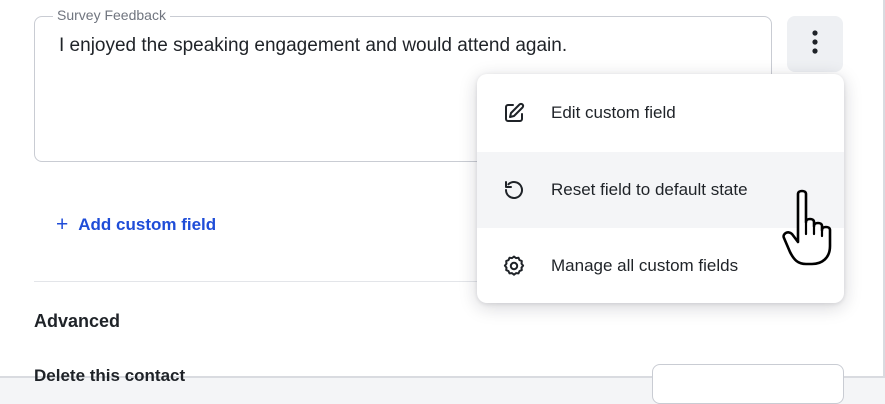 The width and height of the screenshot is (885, 404). What do you see at coordinates (808, 230) in the screenshot?
I see `hand-pointer-cursor` at bounding box center [808, 230].